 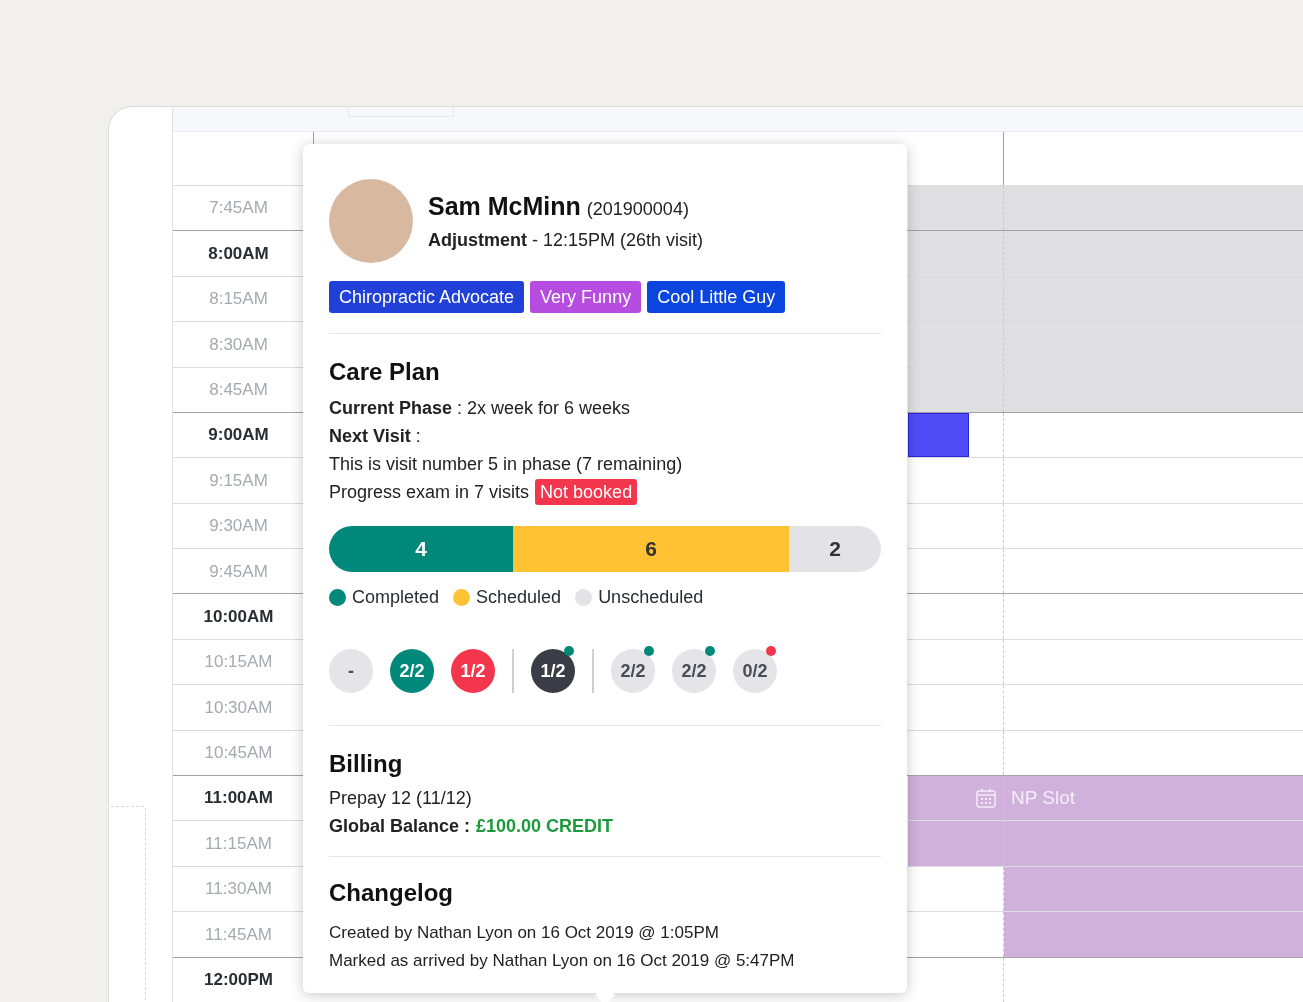 I want to click on calendar-icon, so click(x=986, y=798).